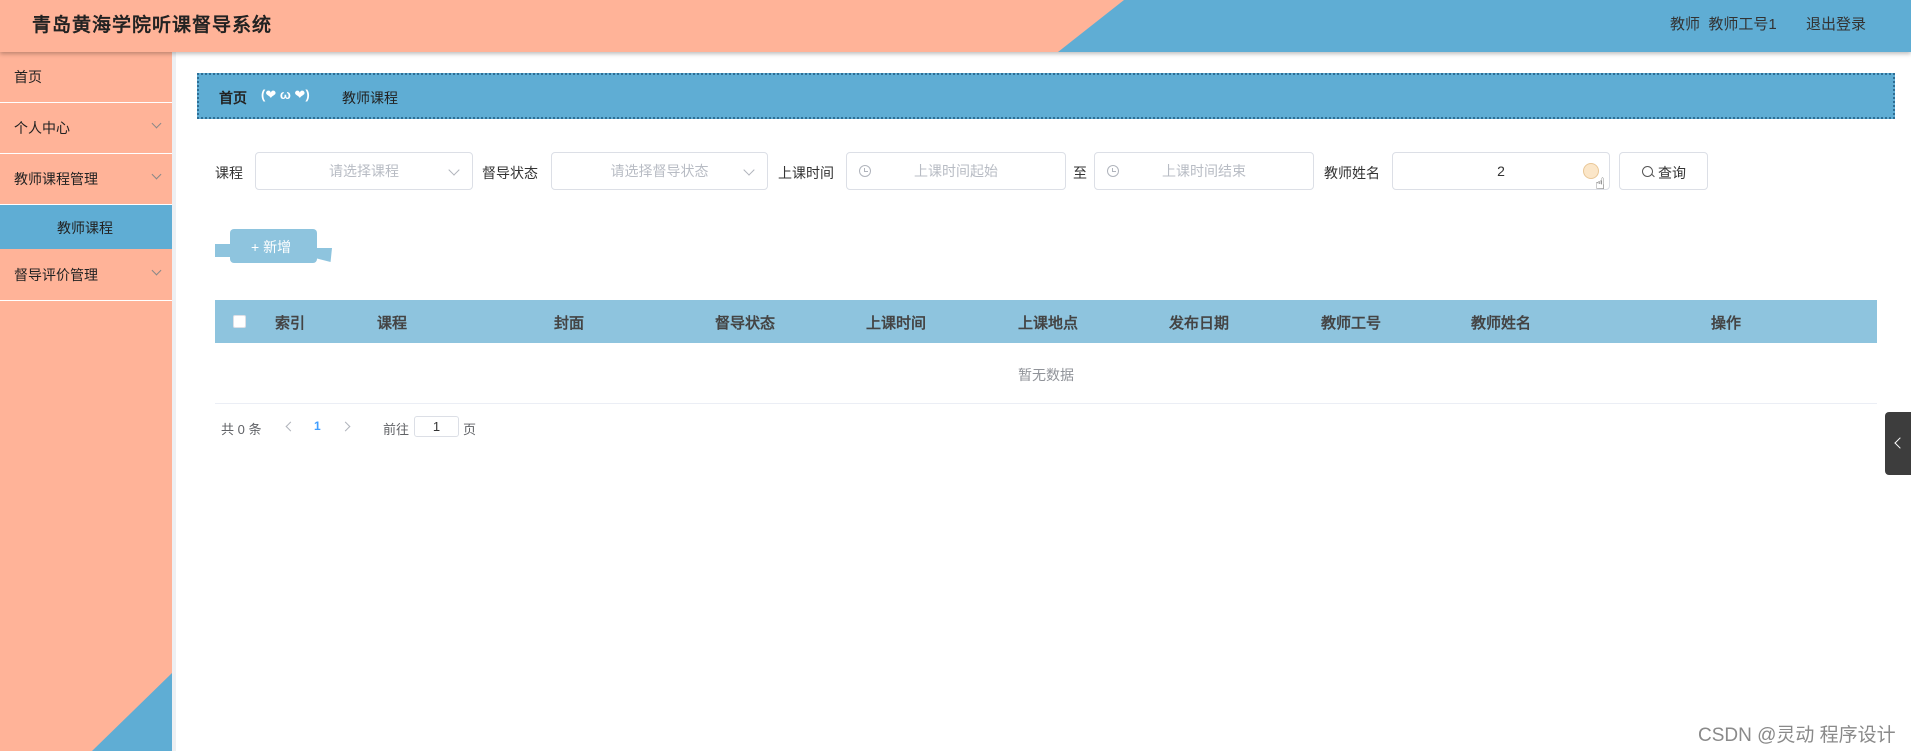 The height and width of the screenshot is (751, 1911). I want to click on user-info: 教师 教师工号1, so click(1723, 23).